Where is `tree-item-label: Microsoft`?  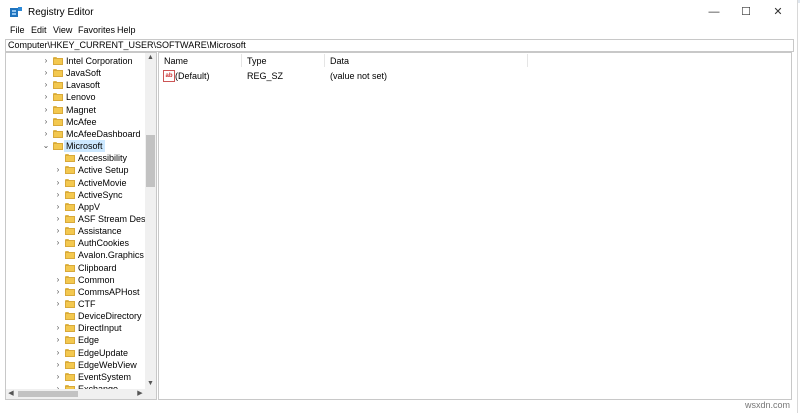 tree-item-label: Microsoft is located at coordinates (84, 146).